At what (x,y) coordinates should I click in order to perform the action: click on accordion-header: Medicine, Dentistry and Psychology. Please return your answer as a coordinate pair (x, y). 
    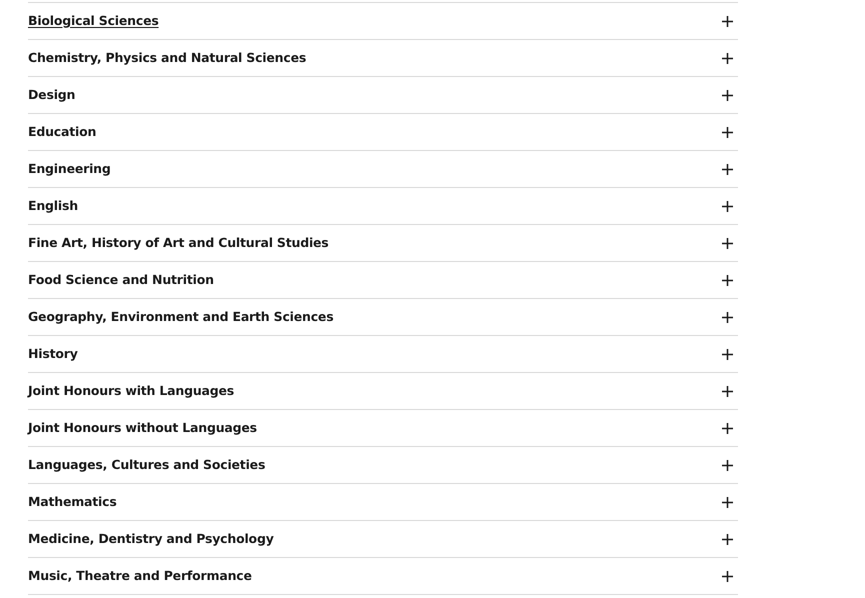
    Looking at the image, I should click on (383, 539).